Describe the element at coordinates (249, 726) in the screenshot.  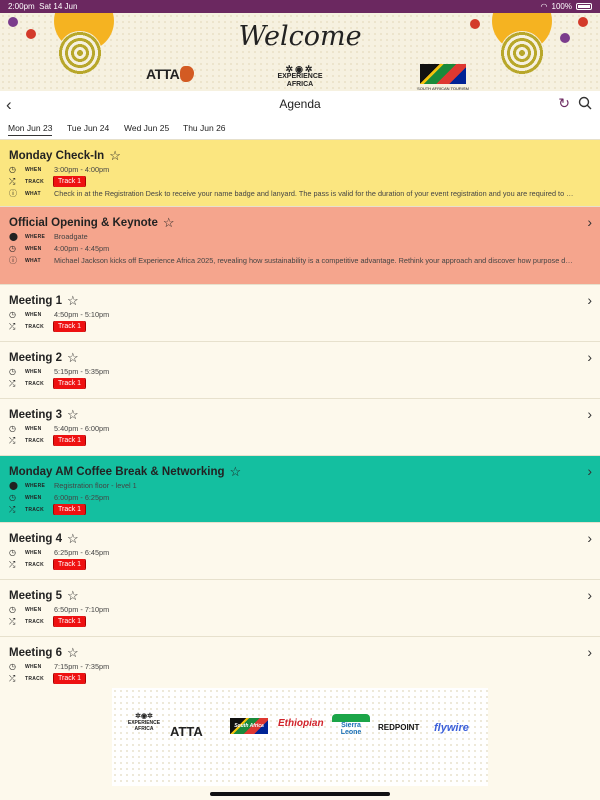
I see `sponsor-logo-south-africa: South Africa` at that location.